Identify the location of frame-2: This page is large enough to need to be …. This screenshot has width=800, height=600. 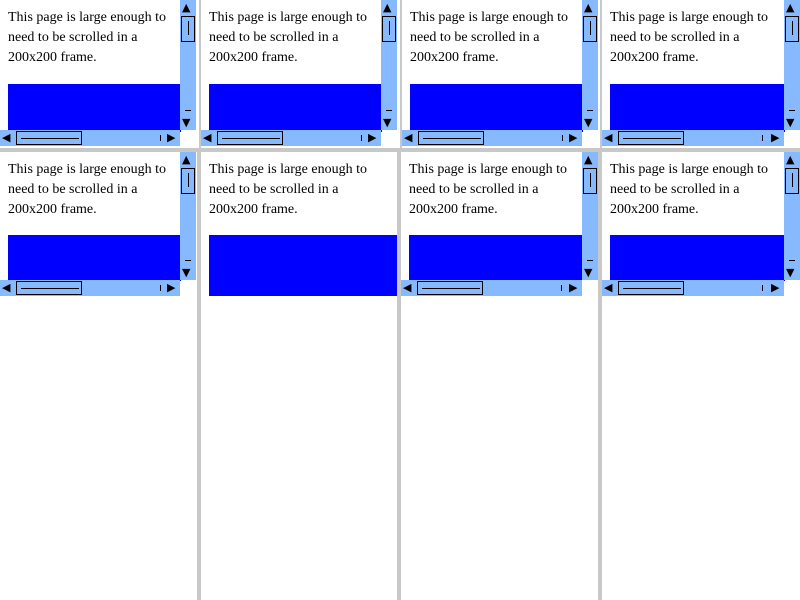
(299, 73).